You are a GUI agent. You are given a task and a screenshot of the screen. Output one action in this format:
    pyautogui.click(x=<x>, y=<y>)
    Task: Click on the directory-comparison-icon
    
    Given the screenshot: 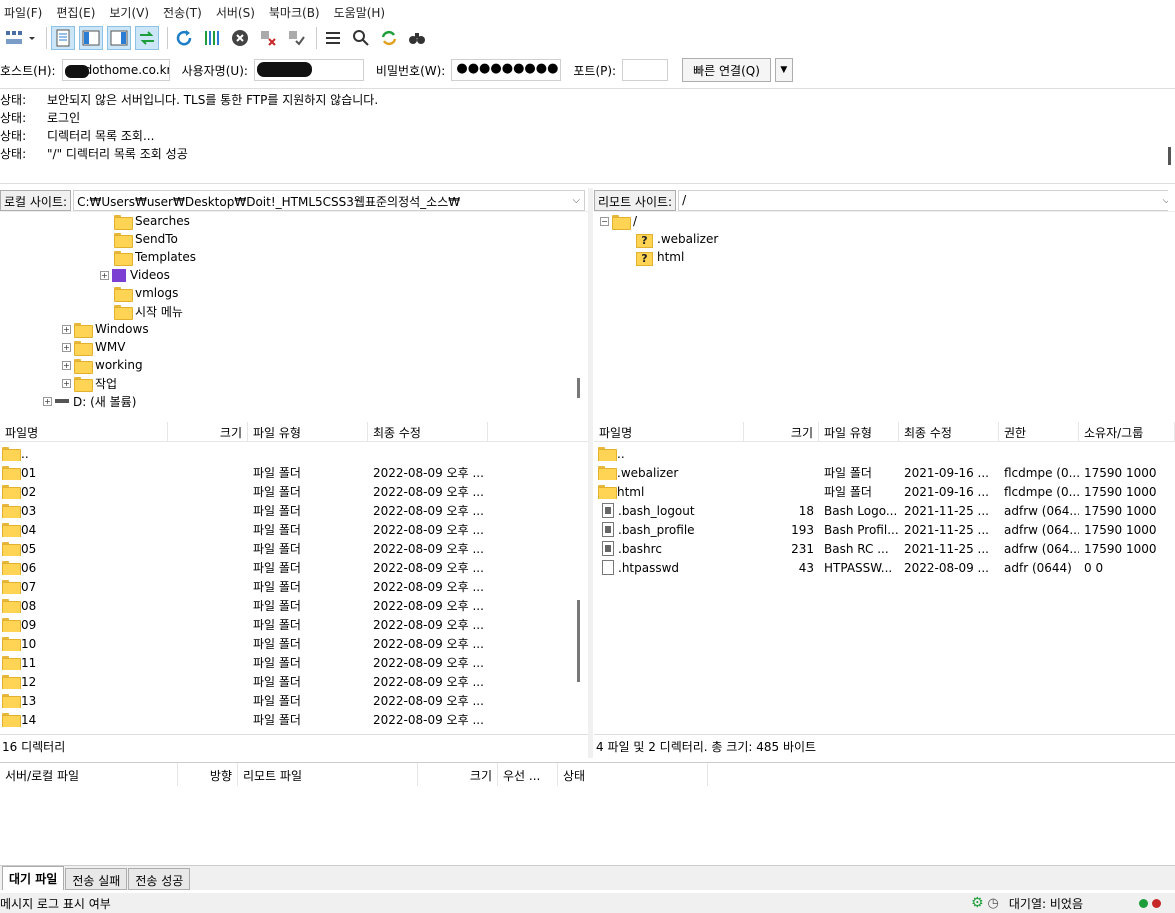 What is the action you would take?
    pyautogui.click(x=333, y=38)
    